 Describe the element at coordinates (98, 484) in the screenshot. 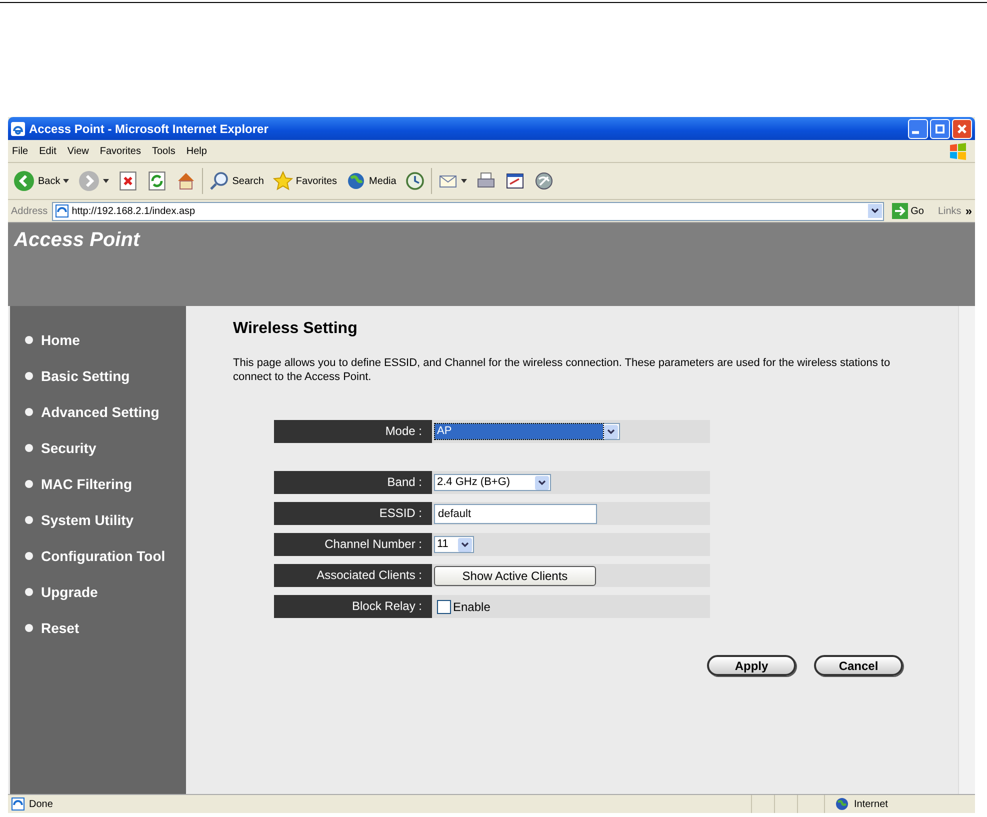

I see `nav-link: MAC Filtering` at that location.